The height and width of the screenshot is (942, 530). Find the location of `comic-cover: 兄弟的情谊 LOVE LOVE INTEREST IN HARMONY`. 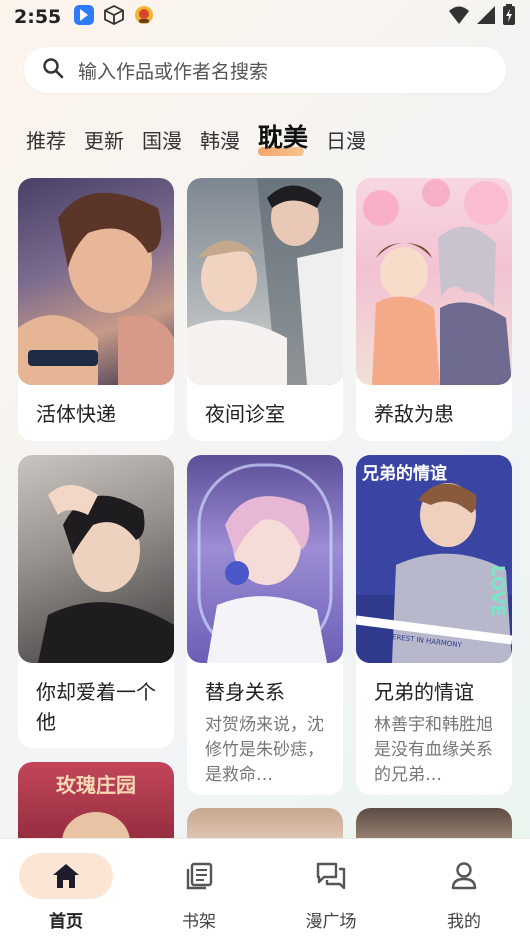

comic-cover: 兄弟的情谊 LOVE LOVE INTEREST IN HARMONY is located at coordinates (434, 559).